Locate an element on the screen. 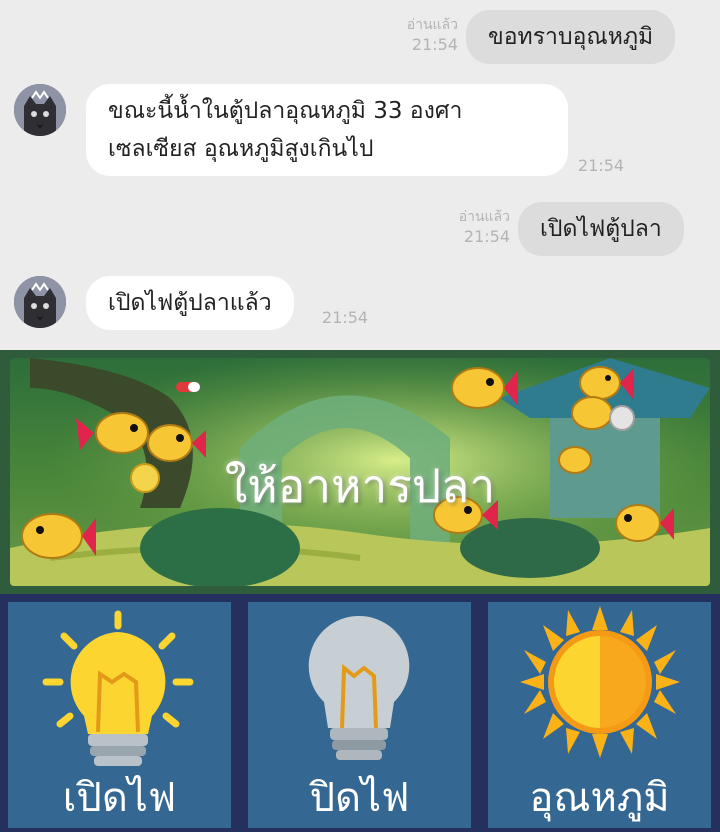 The image size is (720, 832). light-off-button: ปิดไฟ is located at coordinates (359, 715).